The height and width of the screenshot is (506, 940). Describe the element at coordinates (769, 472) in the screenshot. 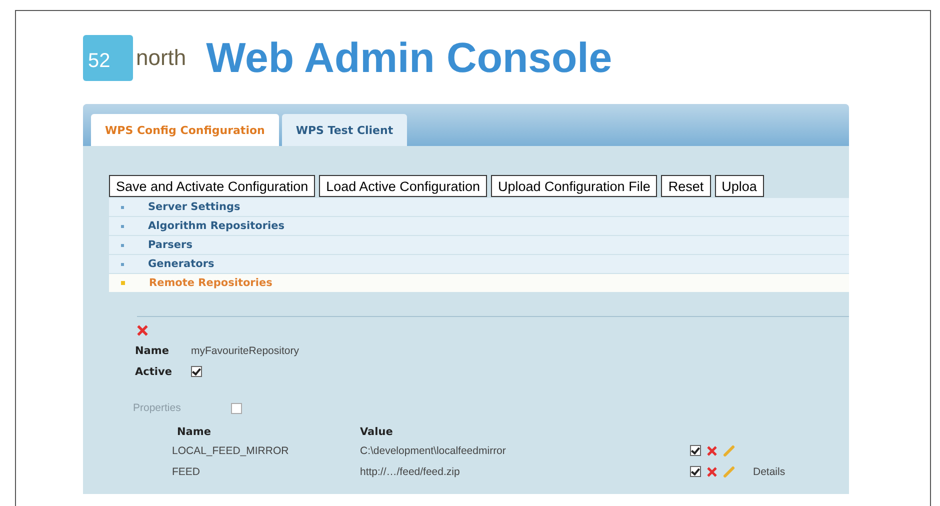

I see `details-link: Details` at that location.